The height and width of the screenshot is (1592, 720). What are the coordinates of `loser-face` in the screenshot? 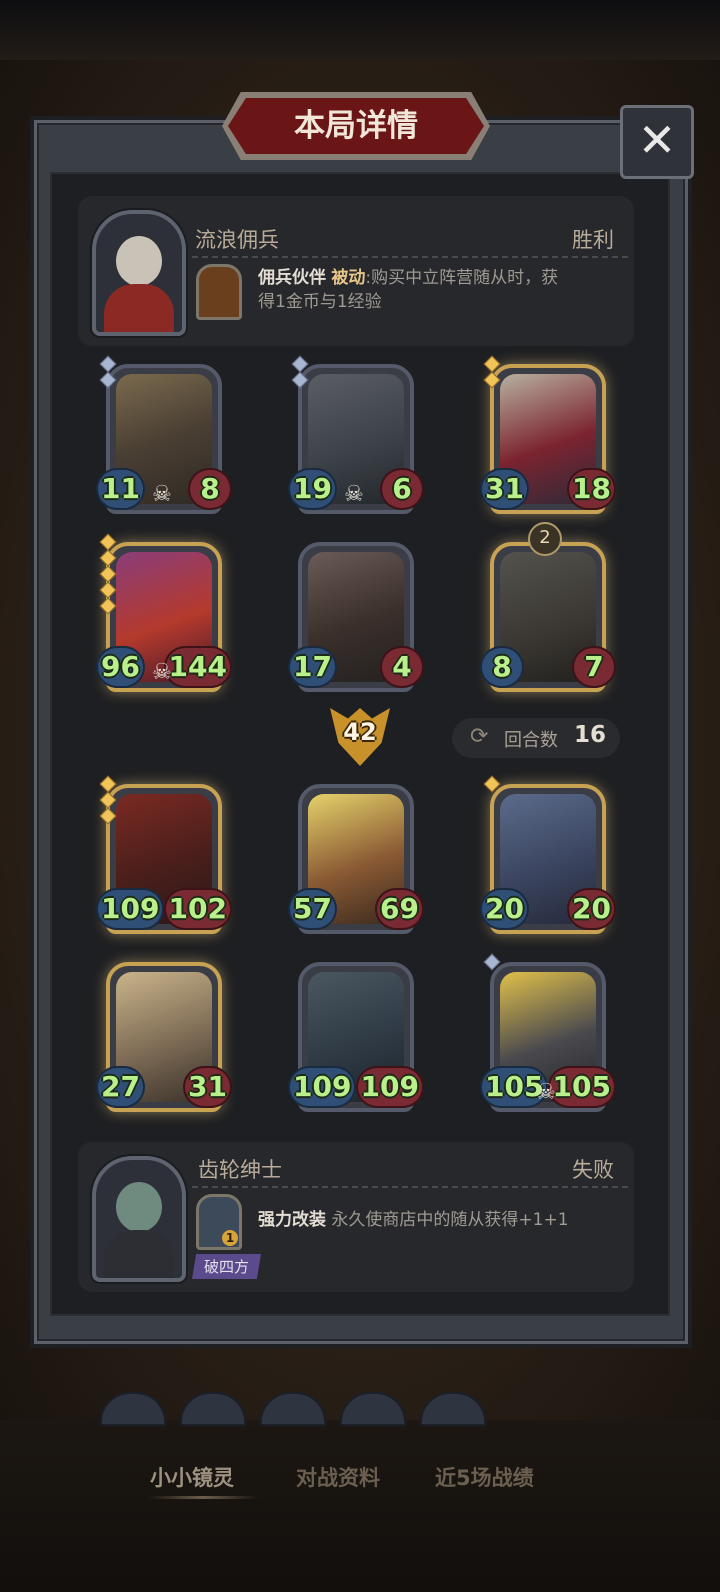 It's located at (139, 1207).